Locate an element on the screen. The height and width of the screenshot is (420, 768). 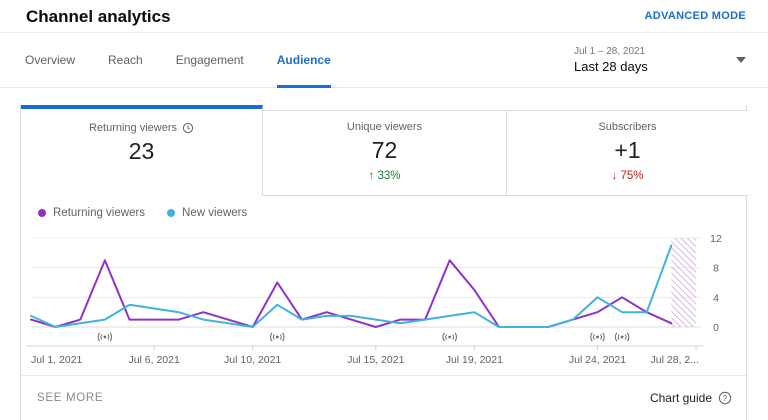
incomplete-data-region is located at coordinates (683, 282).